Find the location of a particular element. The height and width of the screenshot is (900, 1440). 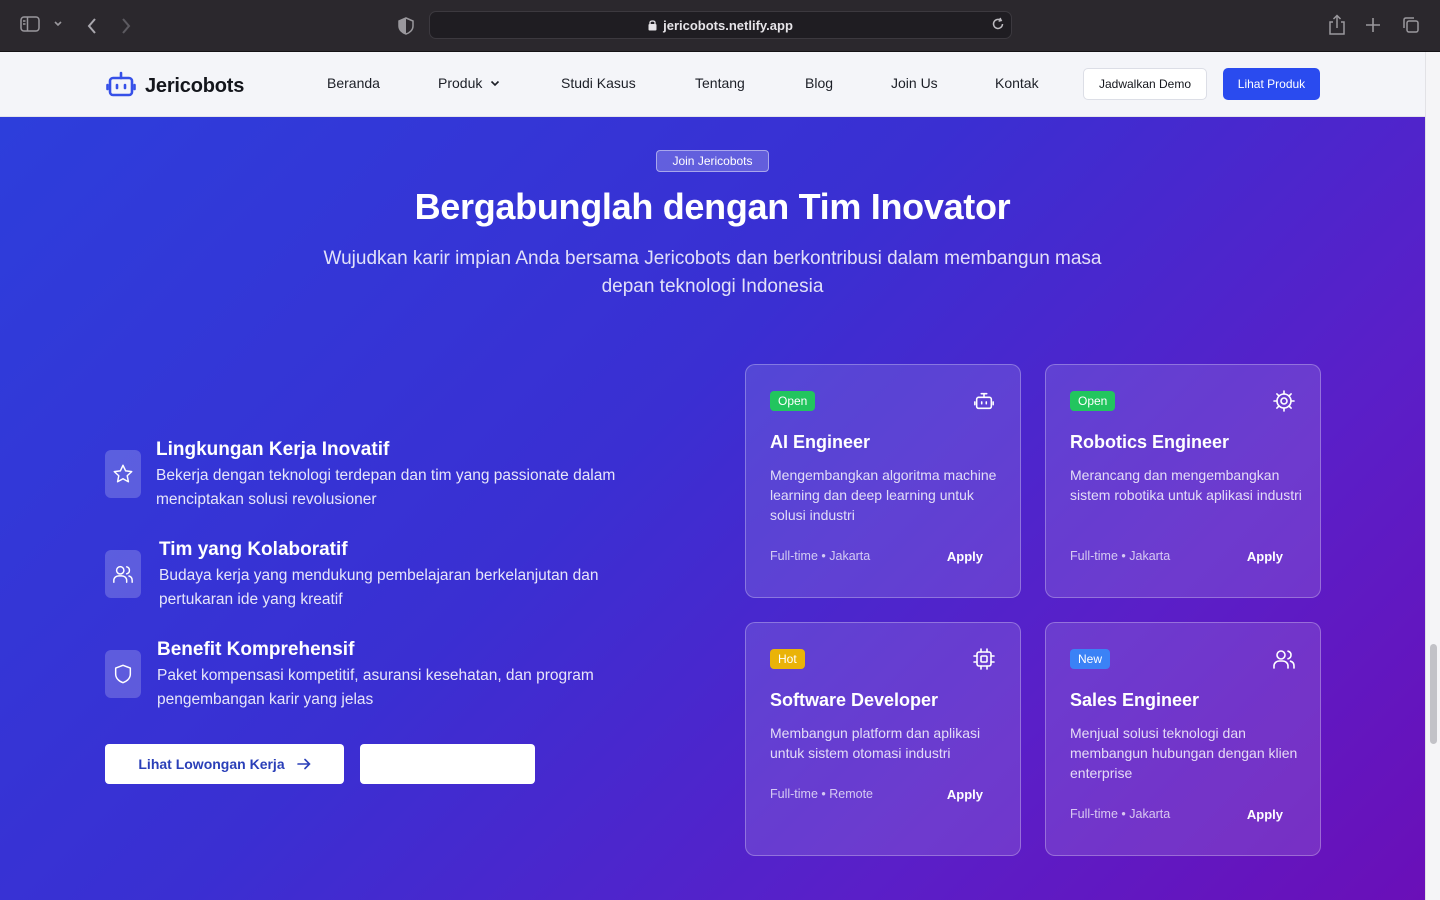

view-jobs-label: Lihat Lowongan Kerja is located at coordinates (211, 764).